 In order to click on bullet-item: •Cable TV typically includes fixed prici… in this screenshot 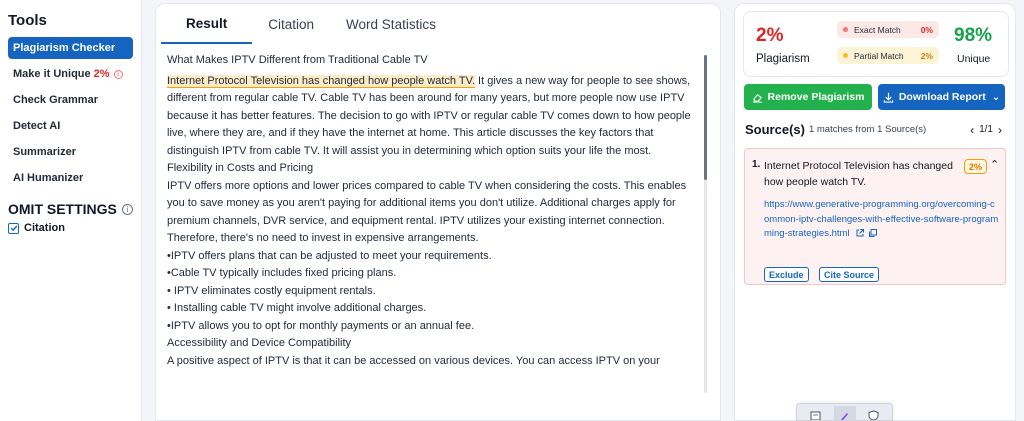, I will do `click(282, 273)`.